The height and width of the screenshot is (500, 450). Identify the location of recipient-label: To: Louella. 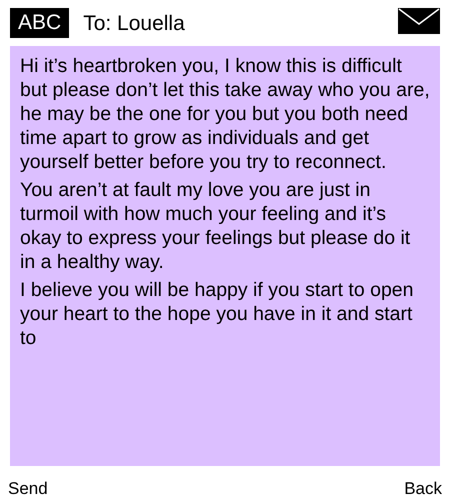
(134, 24).